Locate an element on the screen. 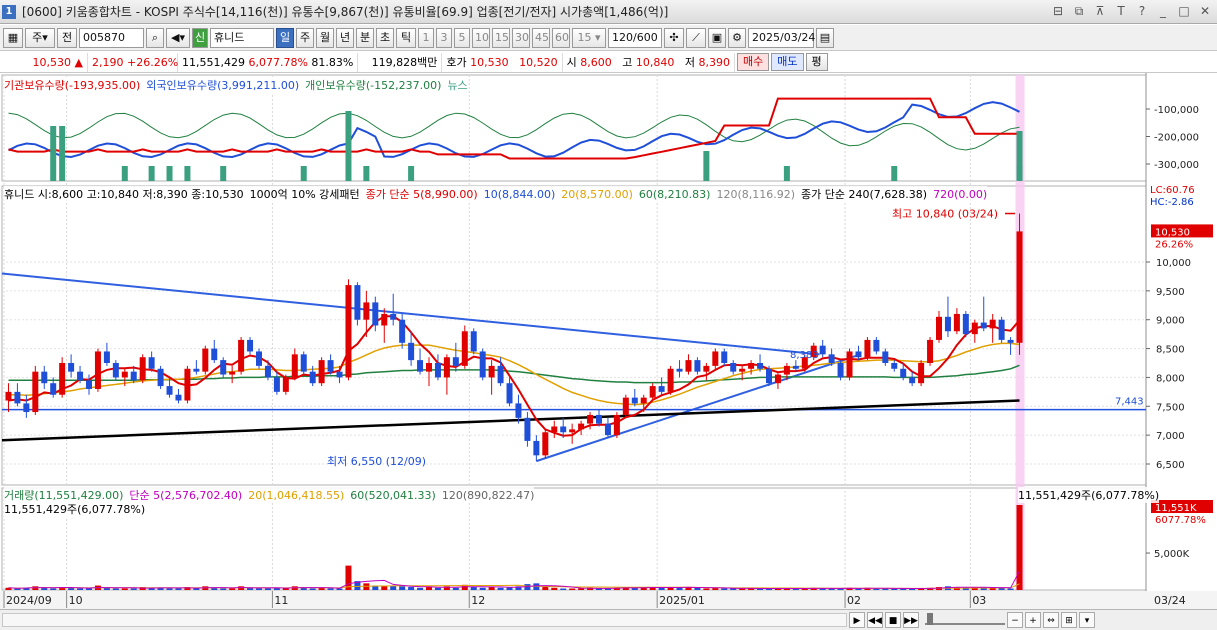  date-field: 2025/03/24 is located at coordinates (781, 37).